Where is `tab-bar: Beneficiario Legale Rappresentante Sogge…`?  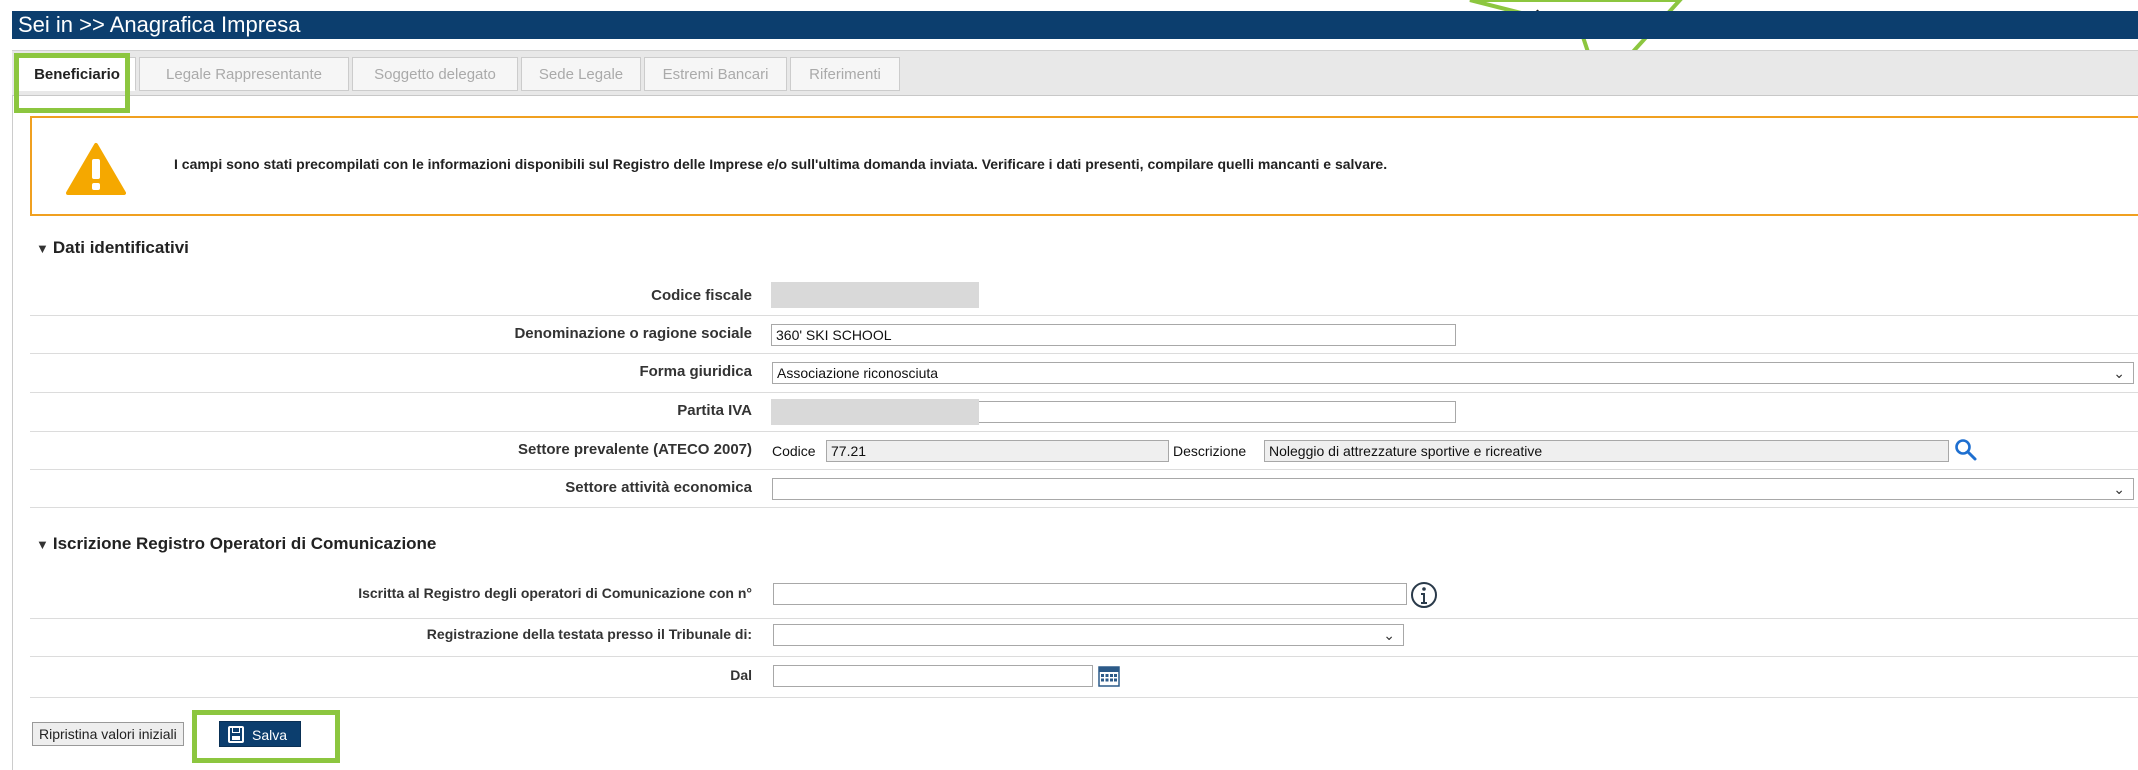
tab-bar: Beneficiario Legale Rappresentante Sogge… is located at coordinates (1075, 73).